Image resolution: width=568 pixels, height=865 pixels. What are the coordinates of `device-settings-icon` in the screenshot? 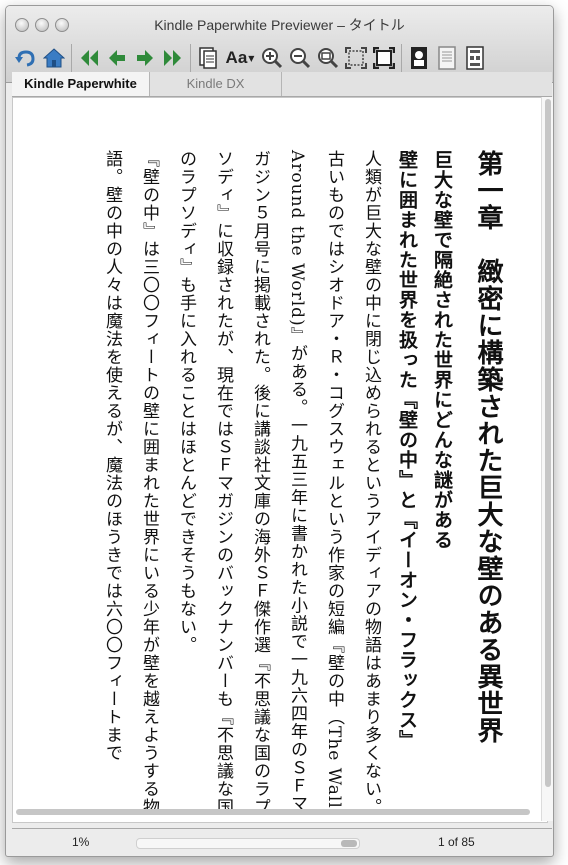 It's located at (475, 58).